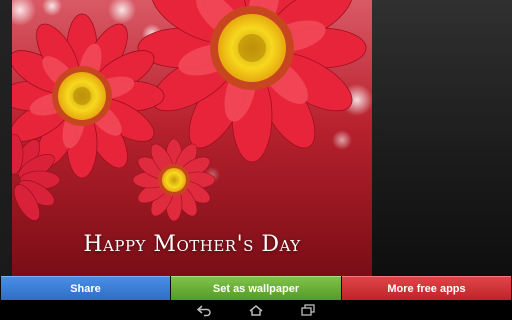 The image size is (512, 320). Describe the element at coordinates (85, 288) in the screenshot. I see `share-button: Share` at that location.